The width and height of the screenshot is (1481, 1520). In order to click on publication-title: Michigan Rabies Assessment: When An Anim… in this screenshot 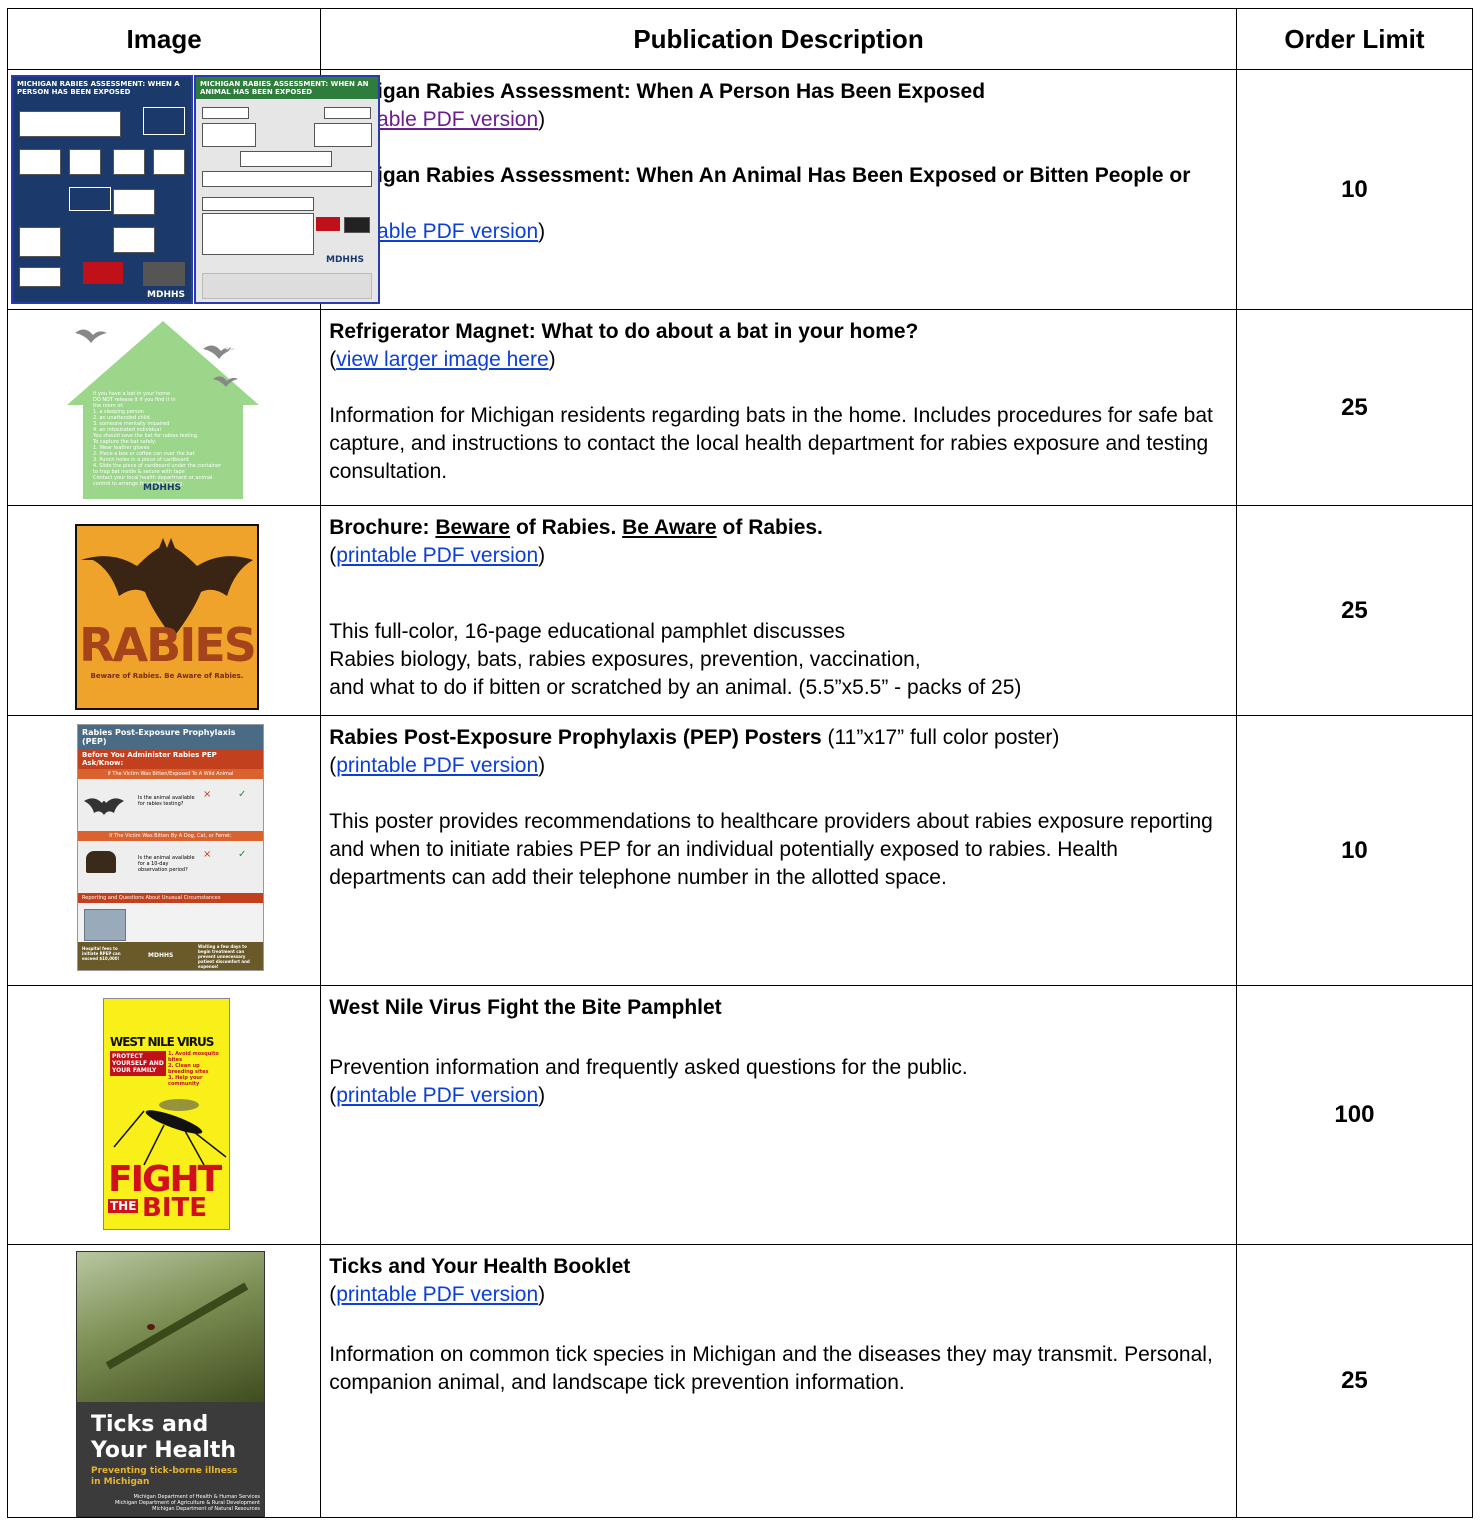, I will do `click(760, 189)`.